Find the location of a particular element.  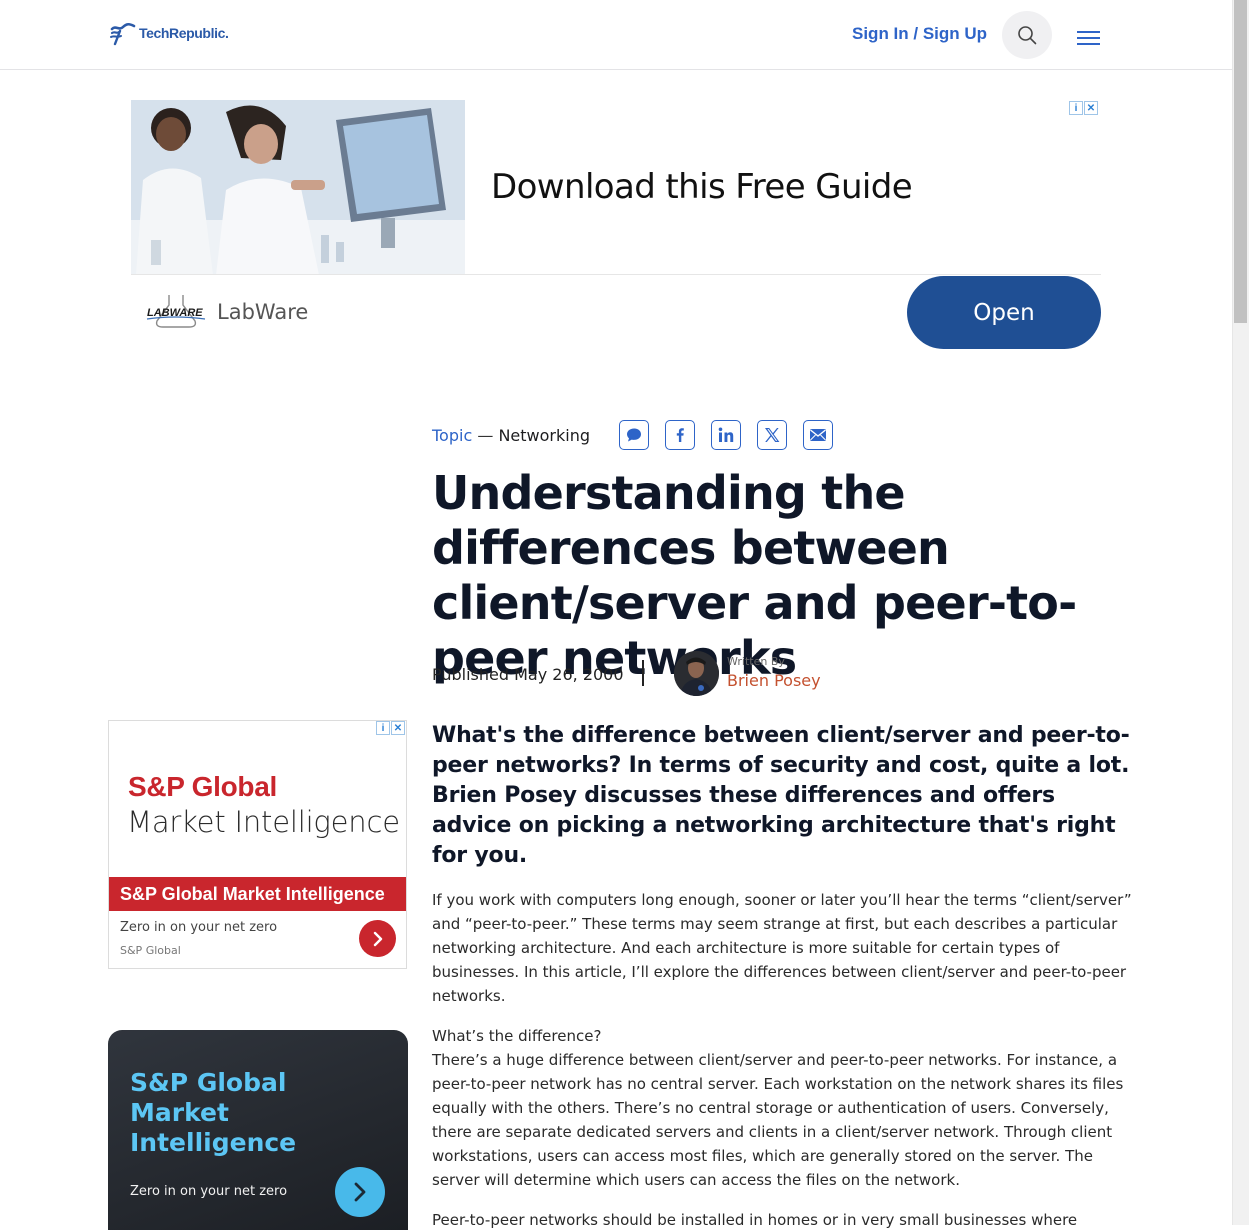

comment-icon is located at coordinates (634, 435).